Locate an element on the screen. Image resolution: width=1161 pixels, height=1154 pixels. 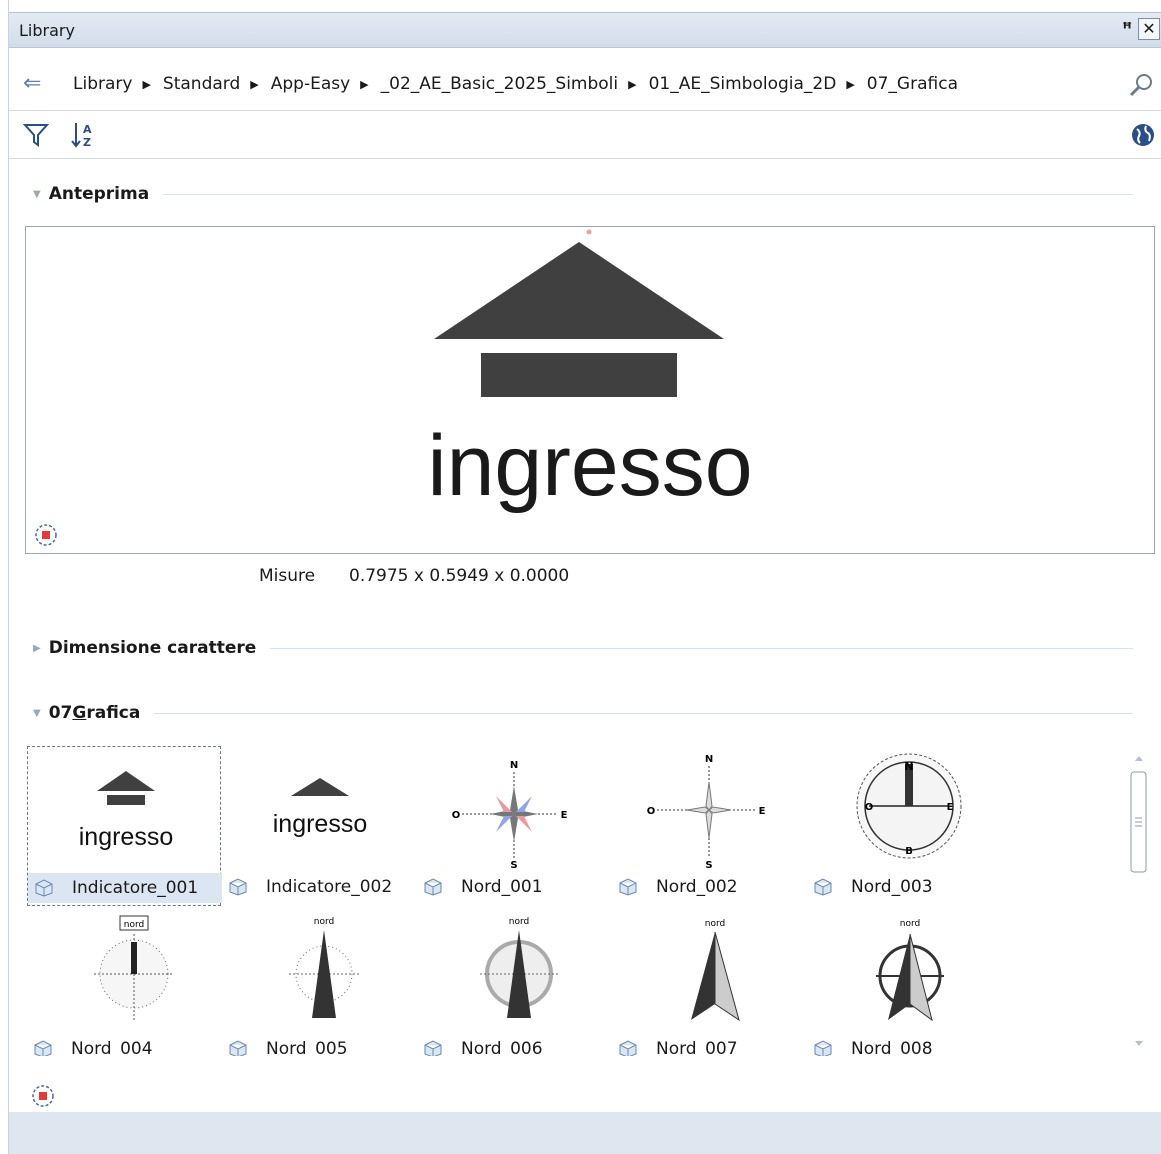
thumbnail: N B O E is located at coordinates (904, 808).